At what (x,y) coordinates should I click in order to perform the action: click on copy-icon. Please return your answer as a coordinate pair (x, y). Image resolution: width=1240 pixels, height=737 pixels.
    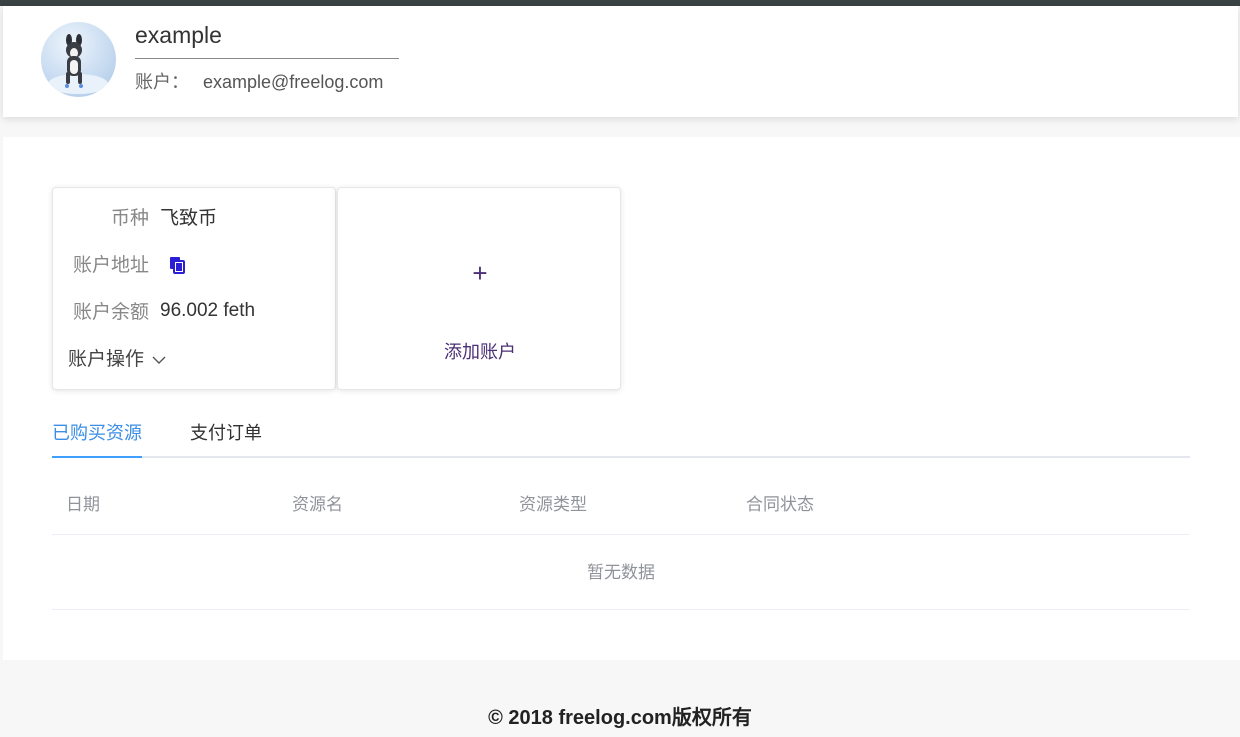
    Looking at the image, I should click on (177, 265).